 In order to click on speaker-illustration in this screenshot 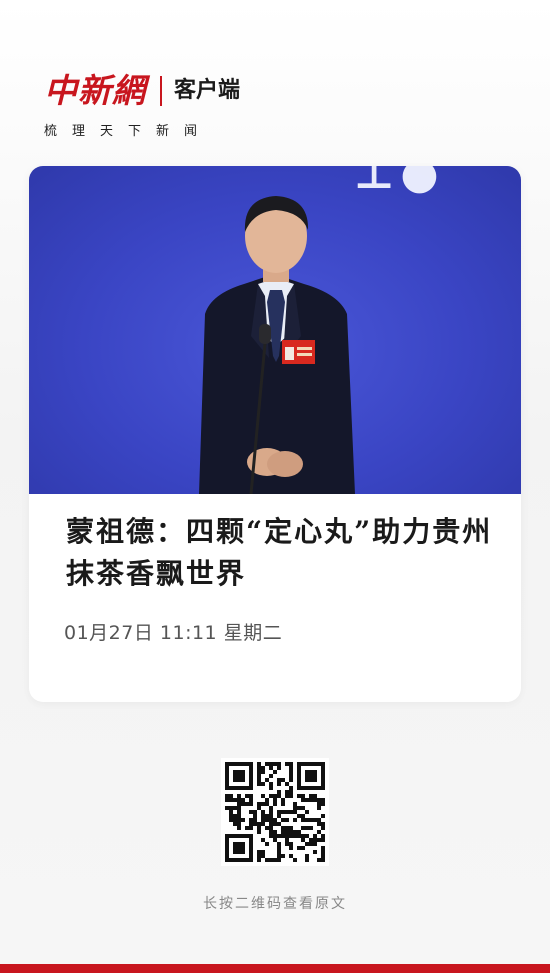, I will do `click(277, 345)`.